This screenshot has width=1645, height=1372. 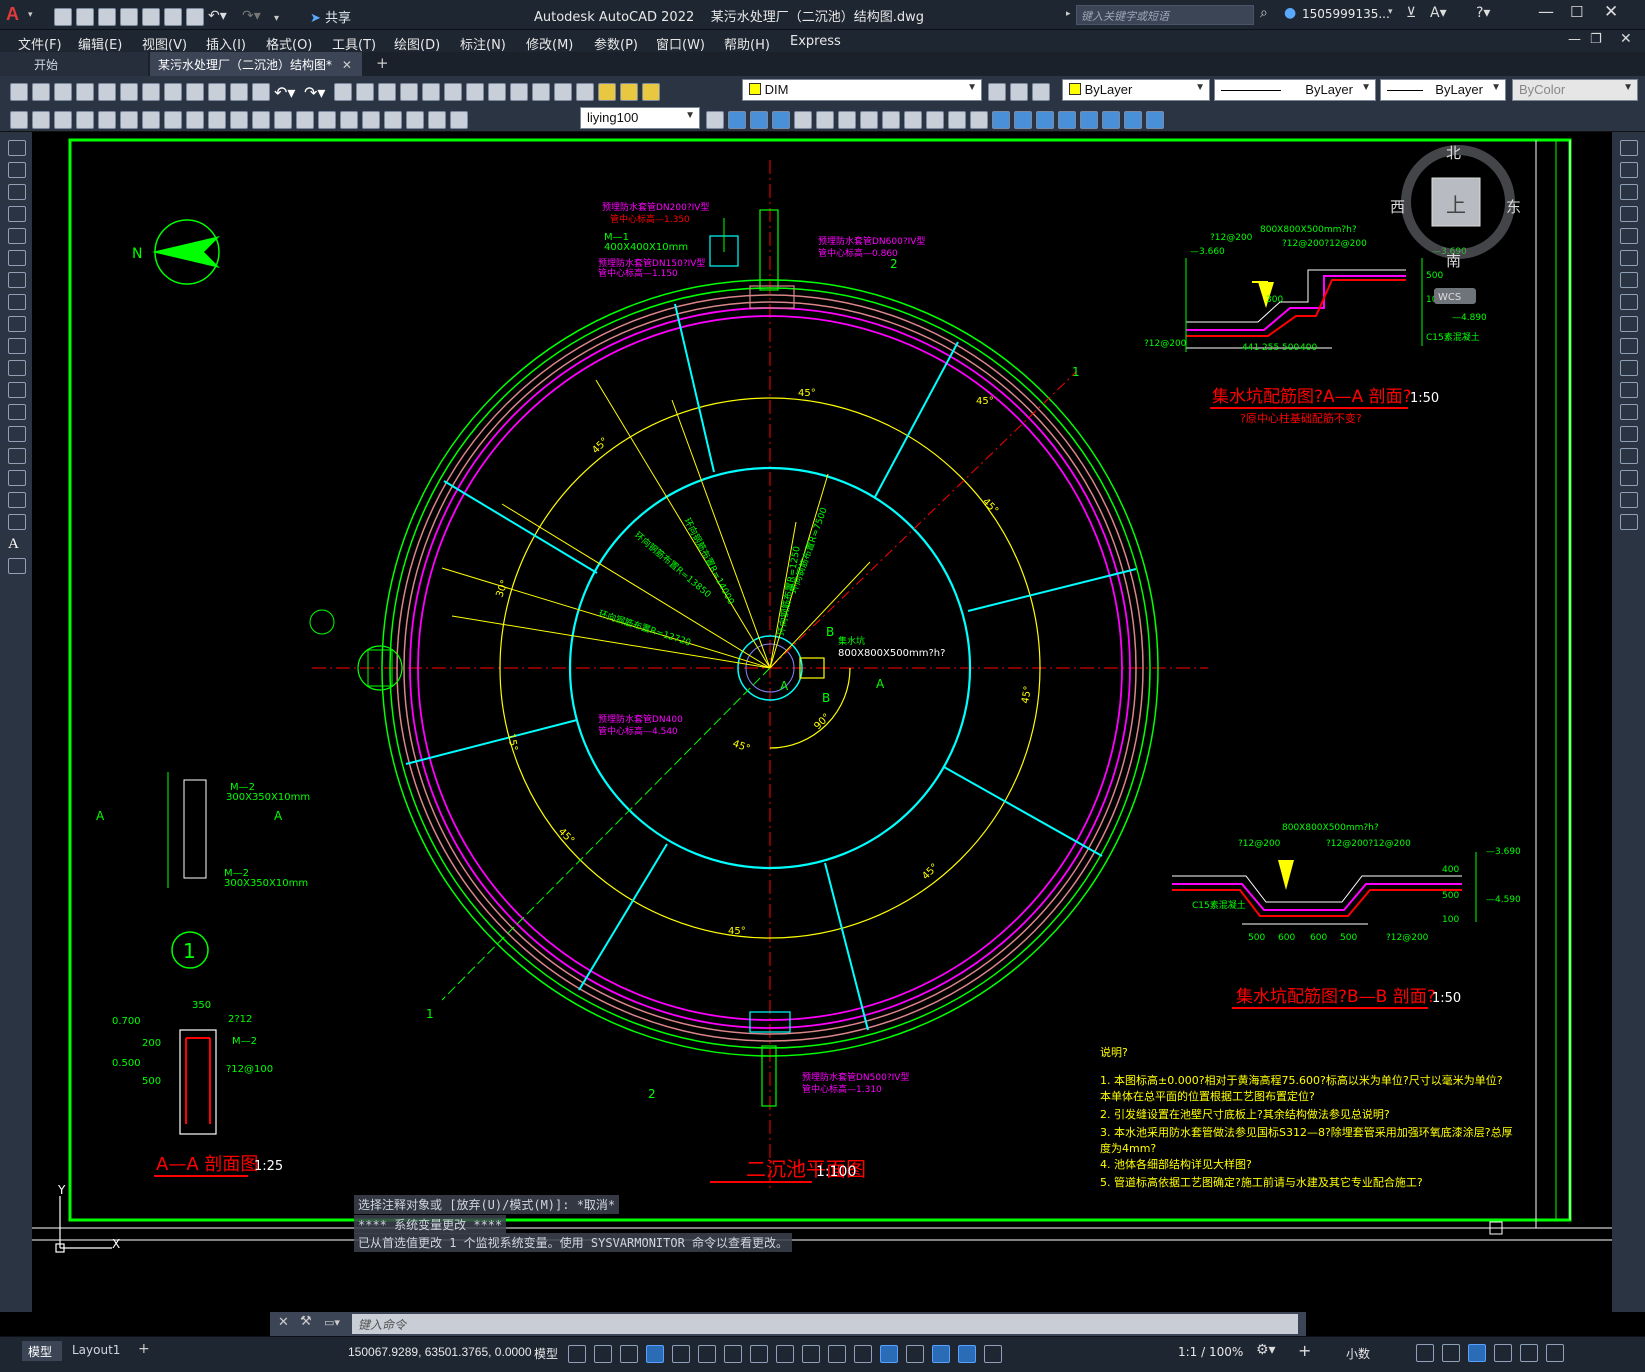 What do you see at coordinates (680, 43) in the screenshot?
I see `menu-window: 窗口(W)` at bounding box center [680, 43].